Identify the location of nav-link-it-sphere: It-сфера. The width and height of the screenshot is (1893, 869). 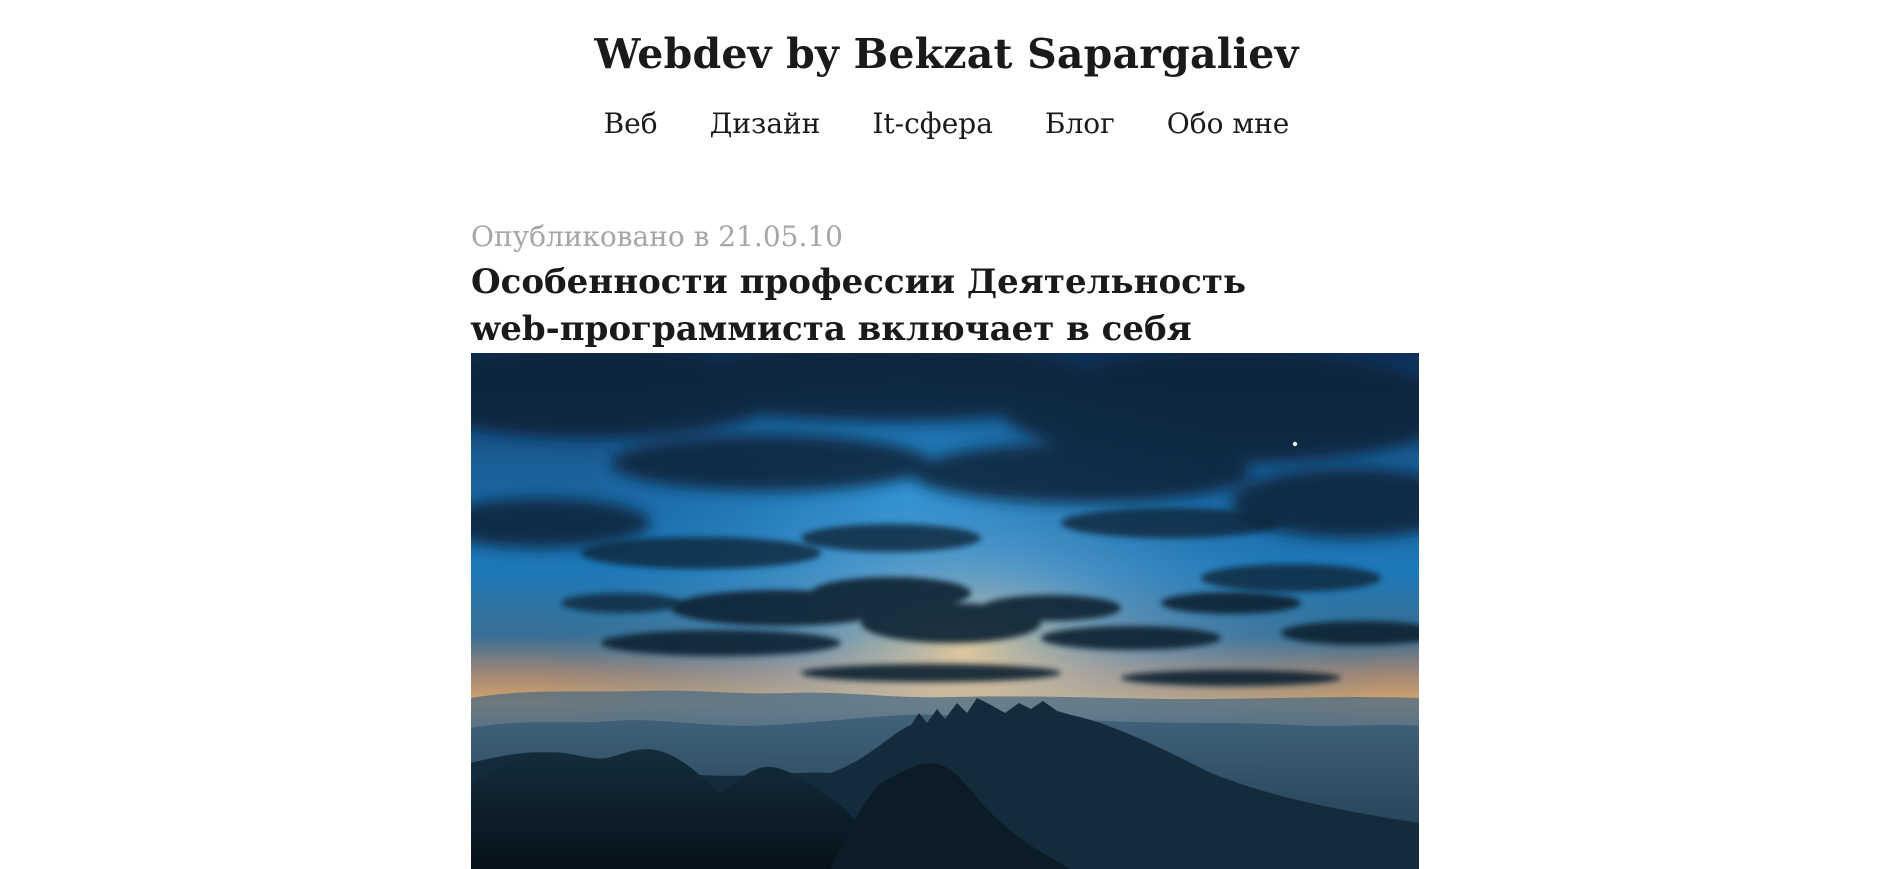
(932, 124).